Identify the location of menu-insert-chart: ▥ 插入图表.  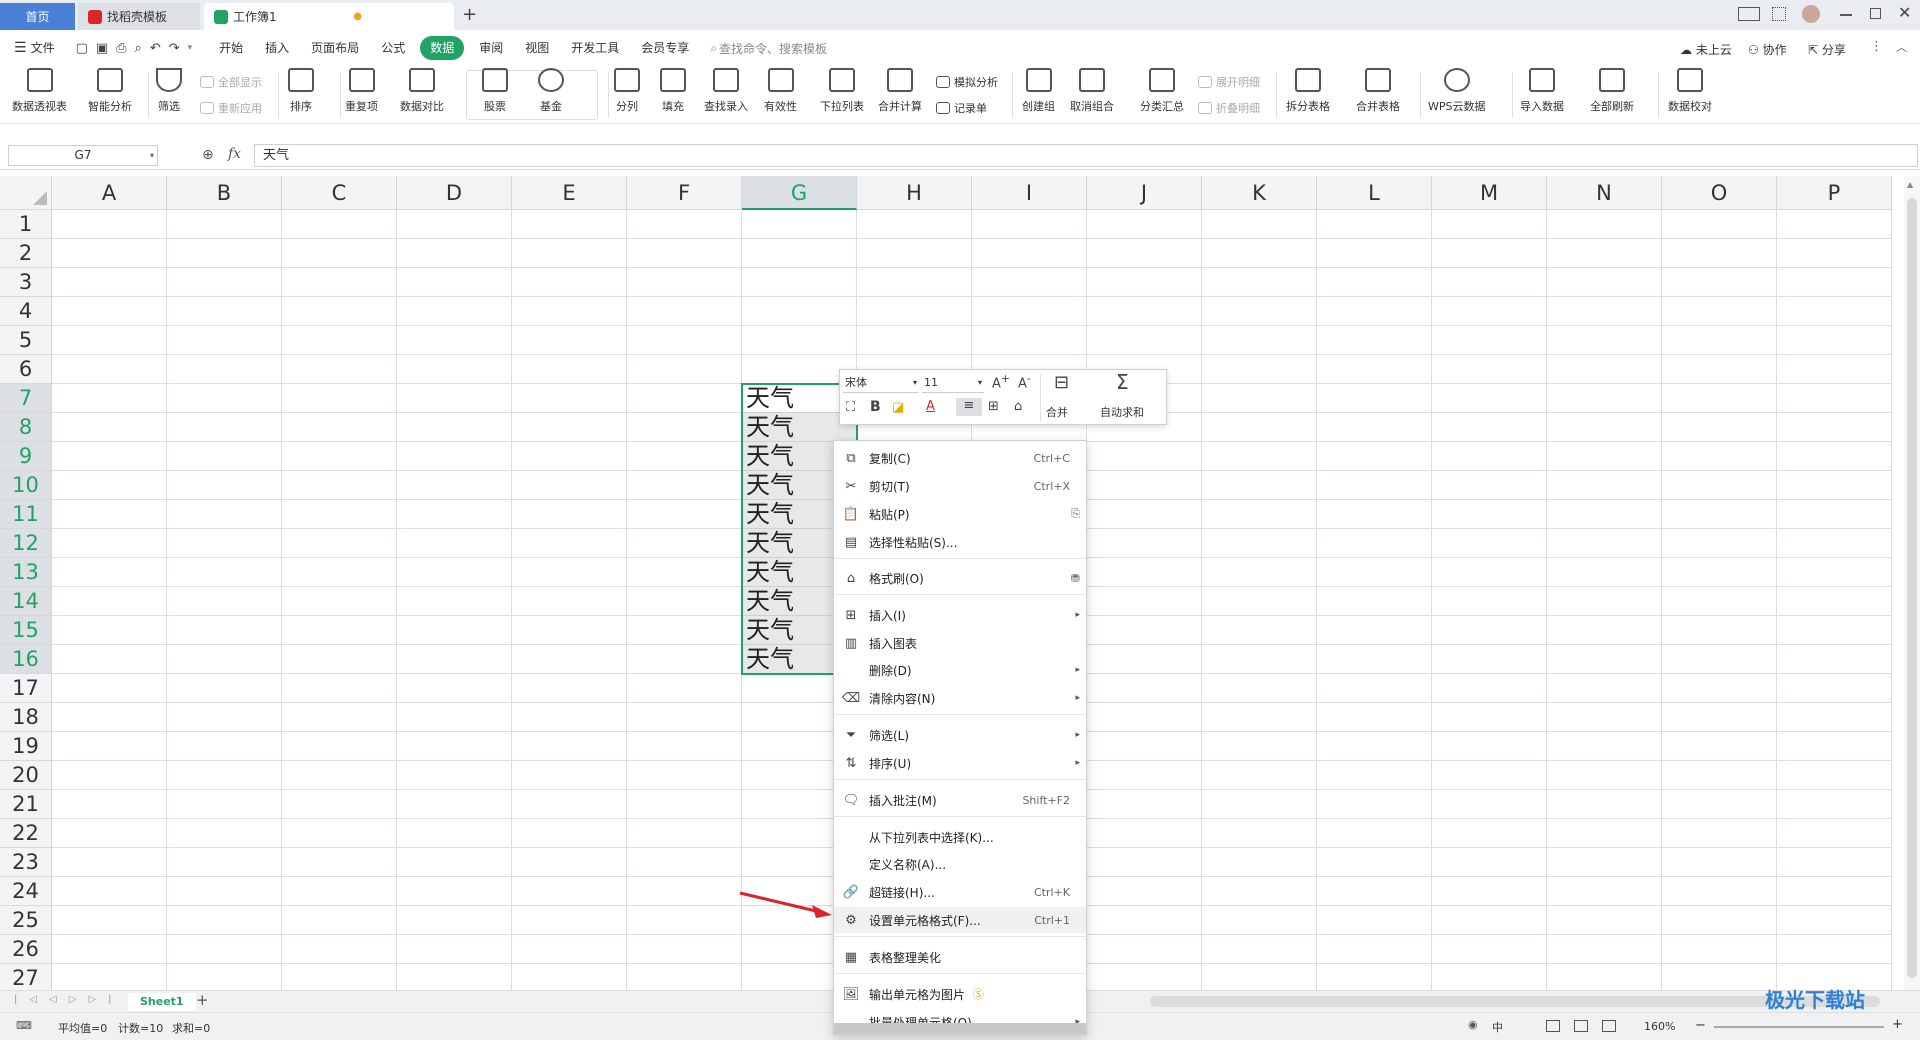
(960, 643).